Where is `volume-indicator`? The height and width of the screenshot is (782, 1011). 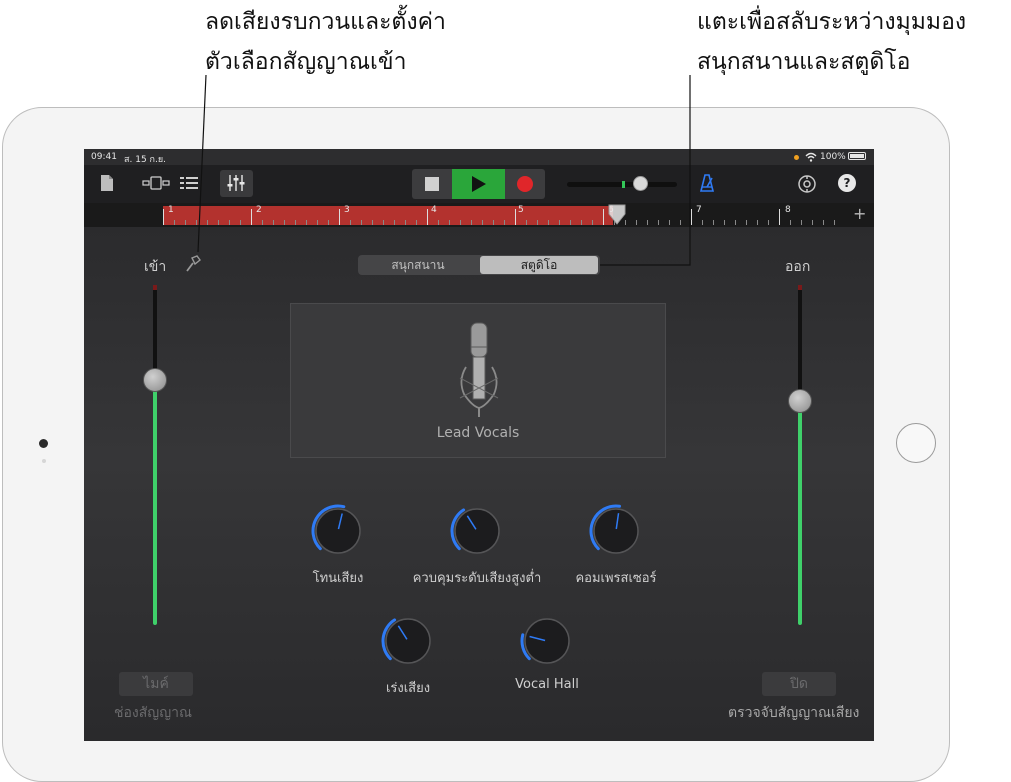 volume-indicator is located at coordinates (623, 184).